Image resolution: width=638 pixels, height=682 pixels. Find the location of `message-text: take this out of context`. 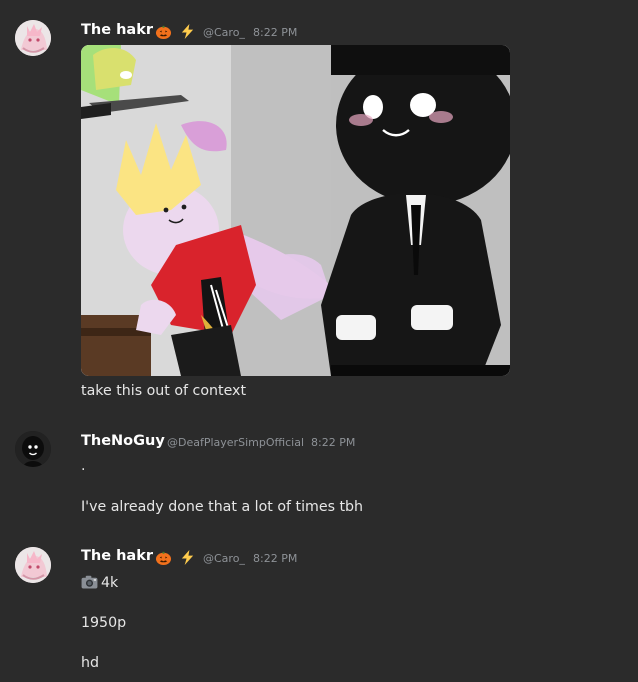

message-text: take this out of context is located at coordinates (164, 391).